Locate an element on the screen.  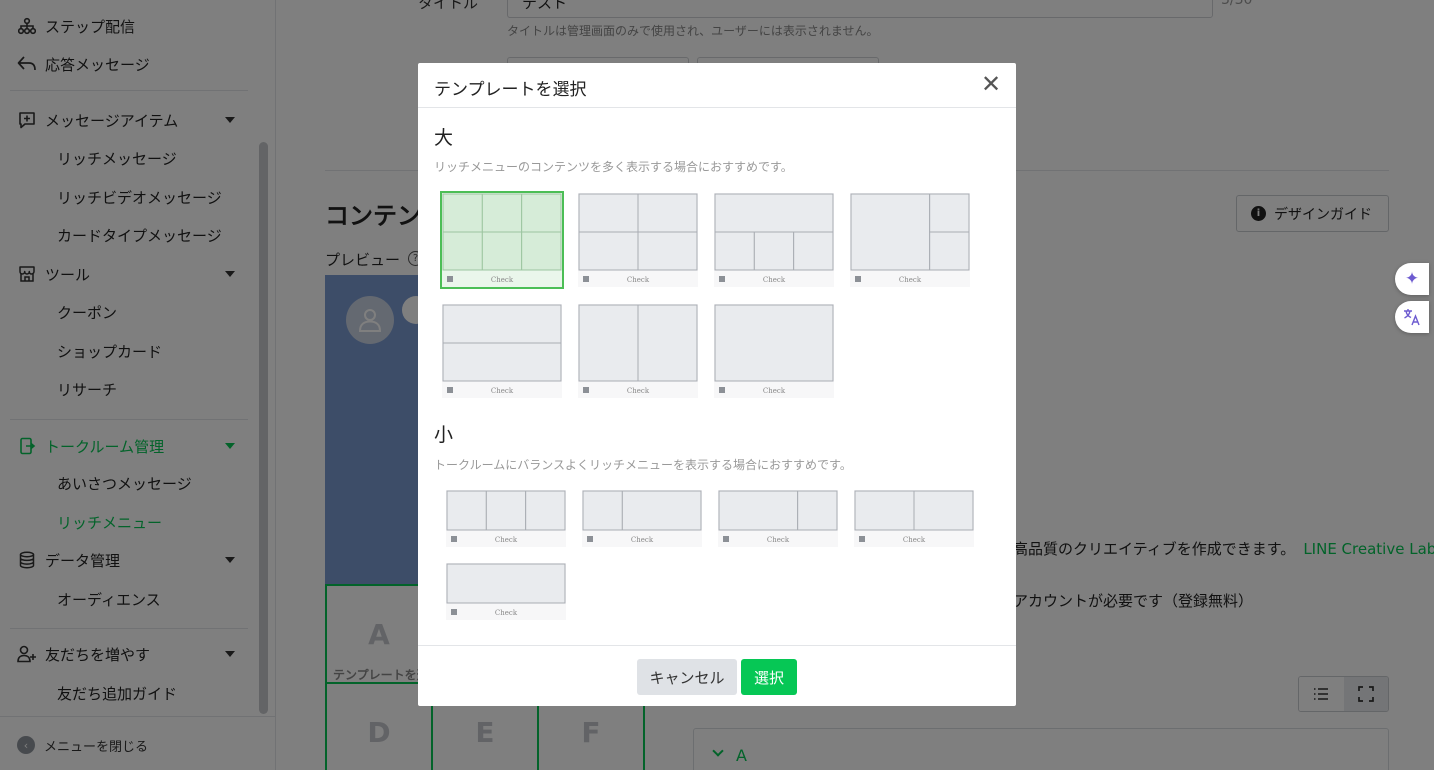
close-icon: ✕ is located at coordinates (991, 84).